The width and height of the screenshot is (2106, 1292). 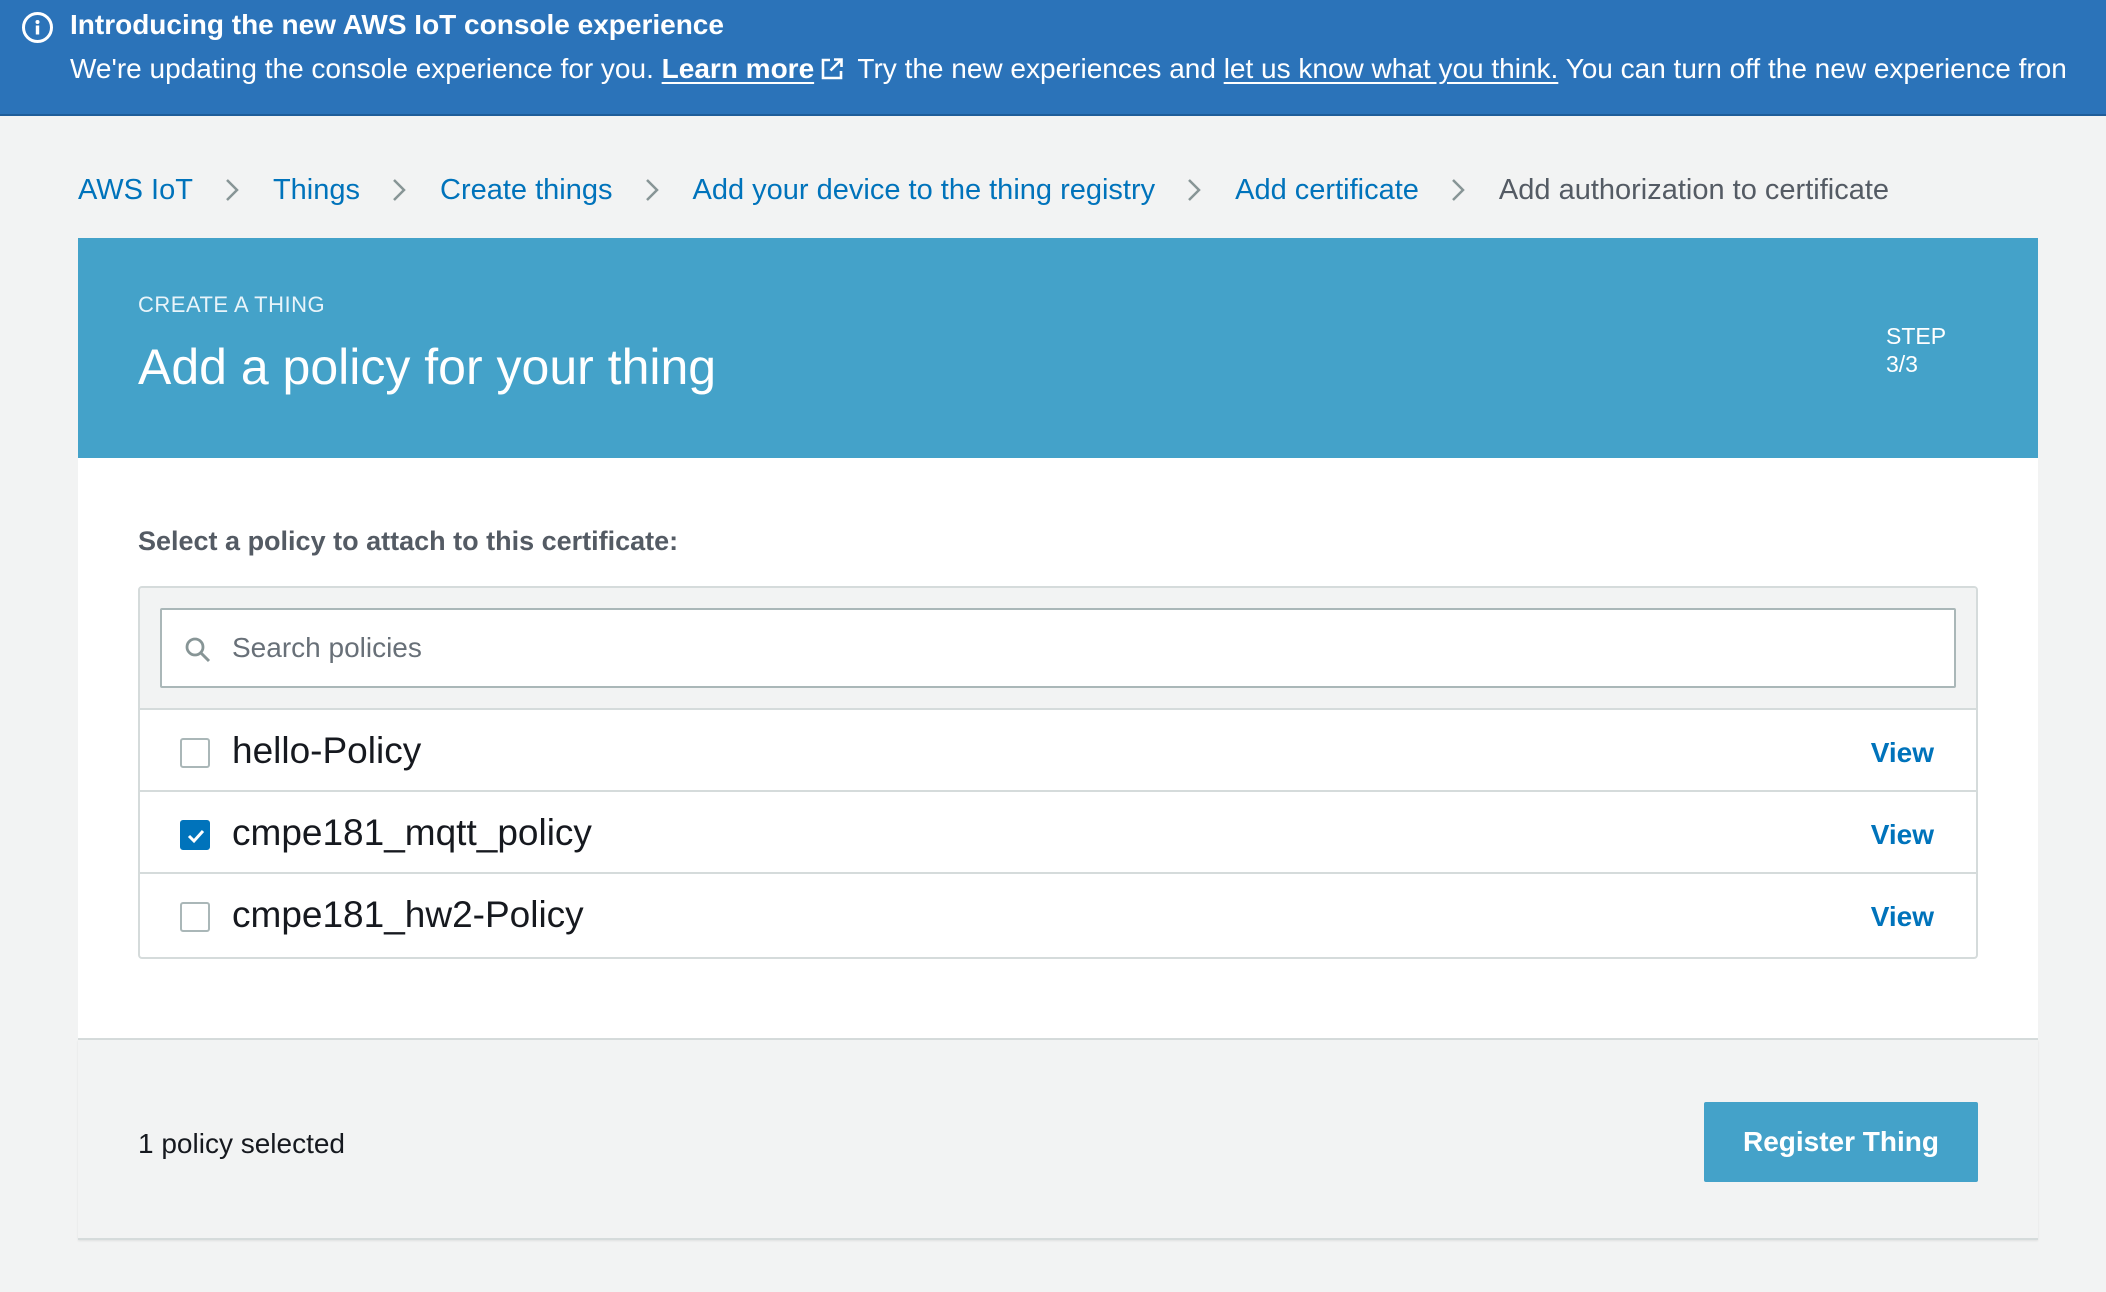 I want to click on search-area, so click(x=1058, y=649).